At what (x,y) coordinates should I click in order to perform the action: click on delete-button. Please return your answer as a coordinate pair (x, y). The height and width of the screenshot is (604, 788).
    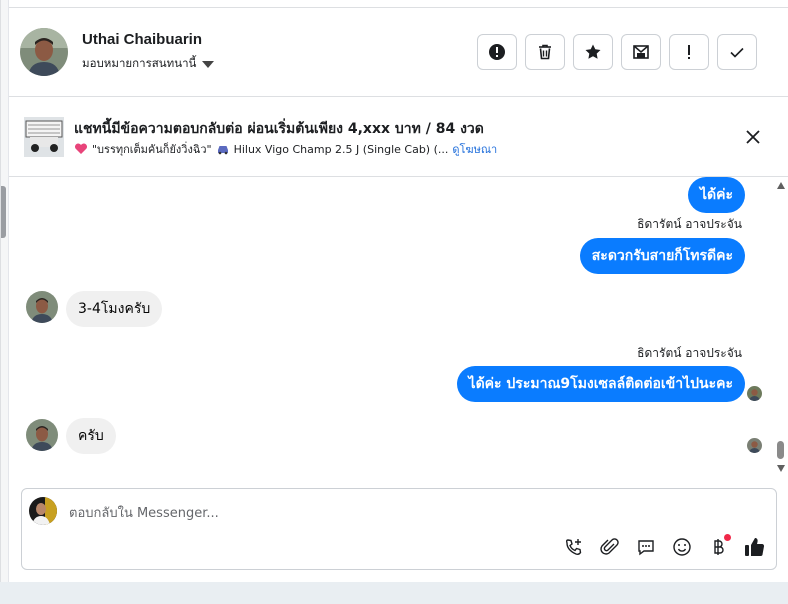
    Looking at the image, I should click on (545, 52).